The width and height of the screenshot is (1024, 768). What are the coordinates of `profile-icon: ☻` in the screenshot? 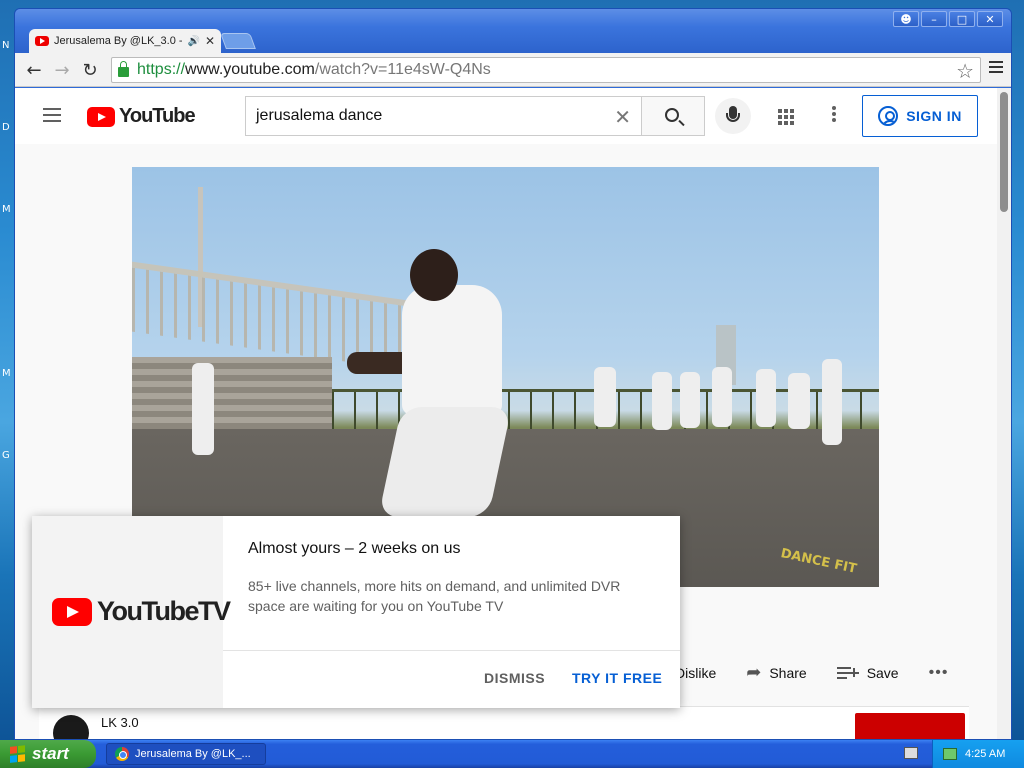 It's located at (906, 19).